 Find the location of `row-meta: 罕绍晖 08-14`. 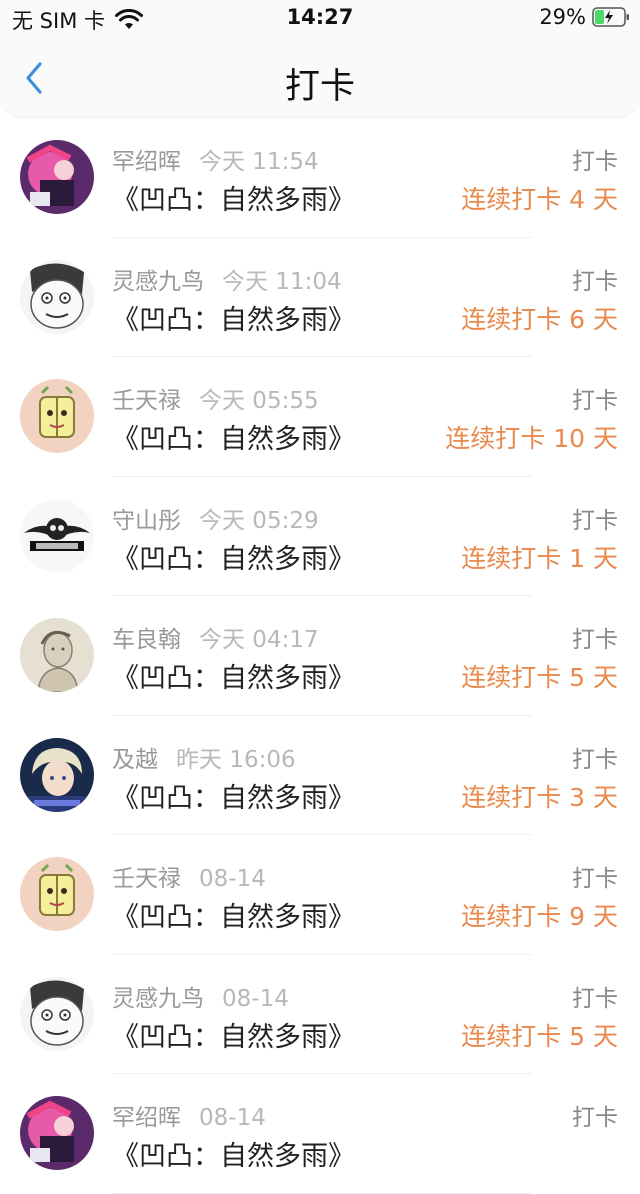

row-meta: 罕绍晖 08-14 is located at coordinates (189, 1115).